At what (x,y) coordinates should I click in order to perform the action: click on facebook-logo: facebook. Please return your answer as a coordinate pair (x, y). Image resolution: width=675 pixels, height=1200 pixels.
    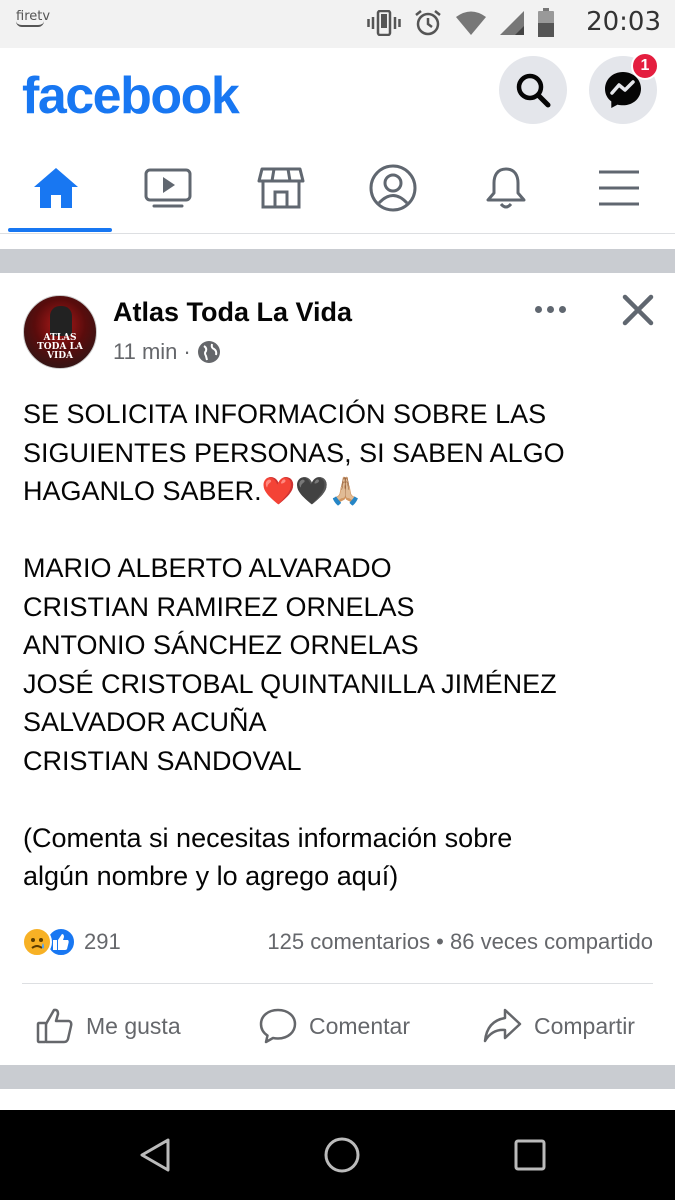
    Looking at the image, I should click on (131, 96).